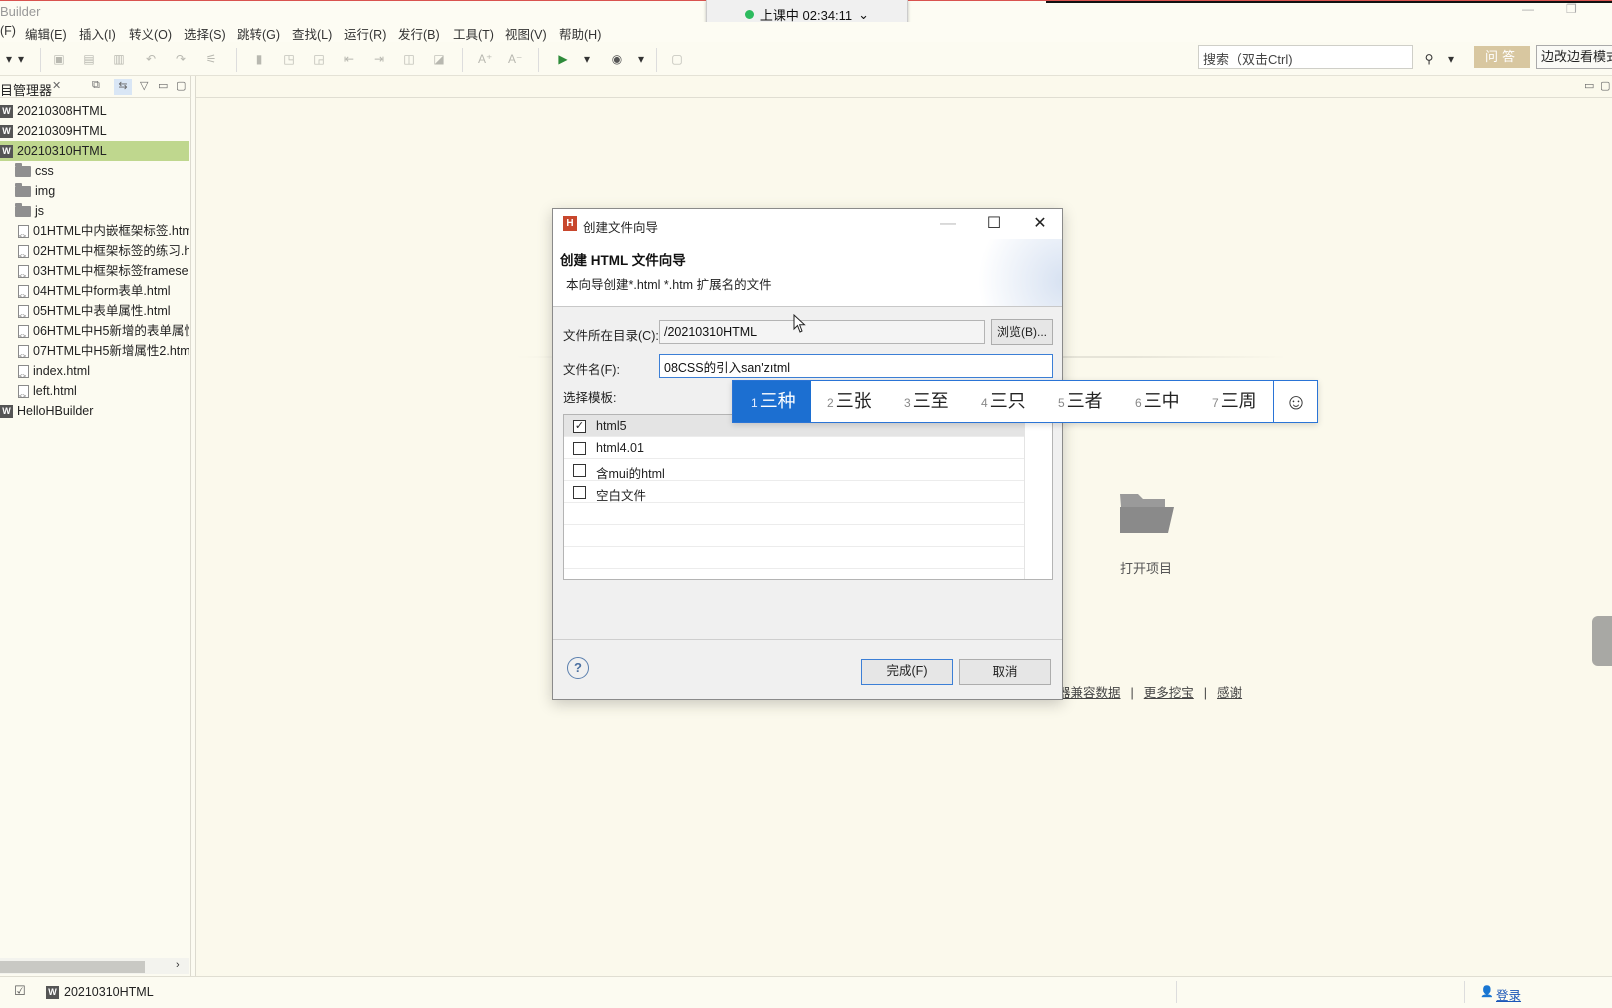 The image size is (1612, 1008). I want to click on menu-help: 帮助(H), so click(580, 33).